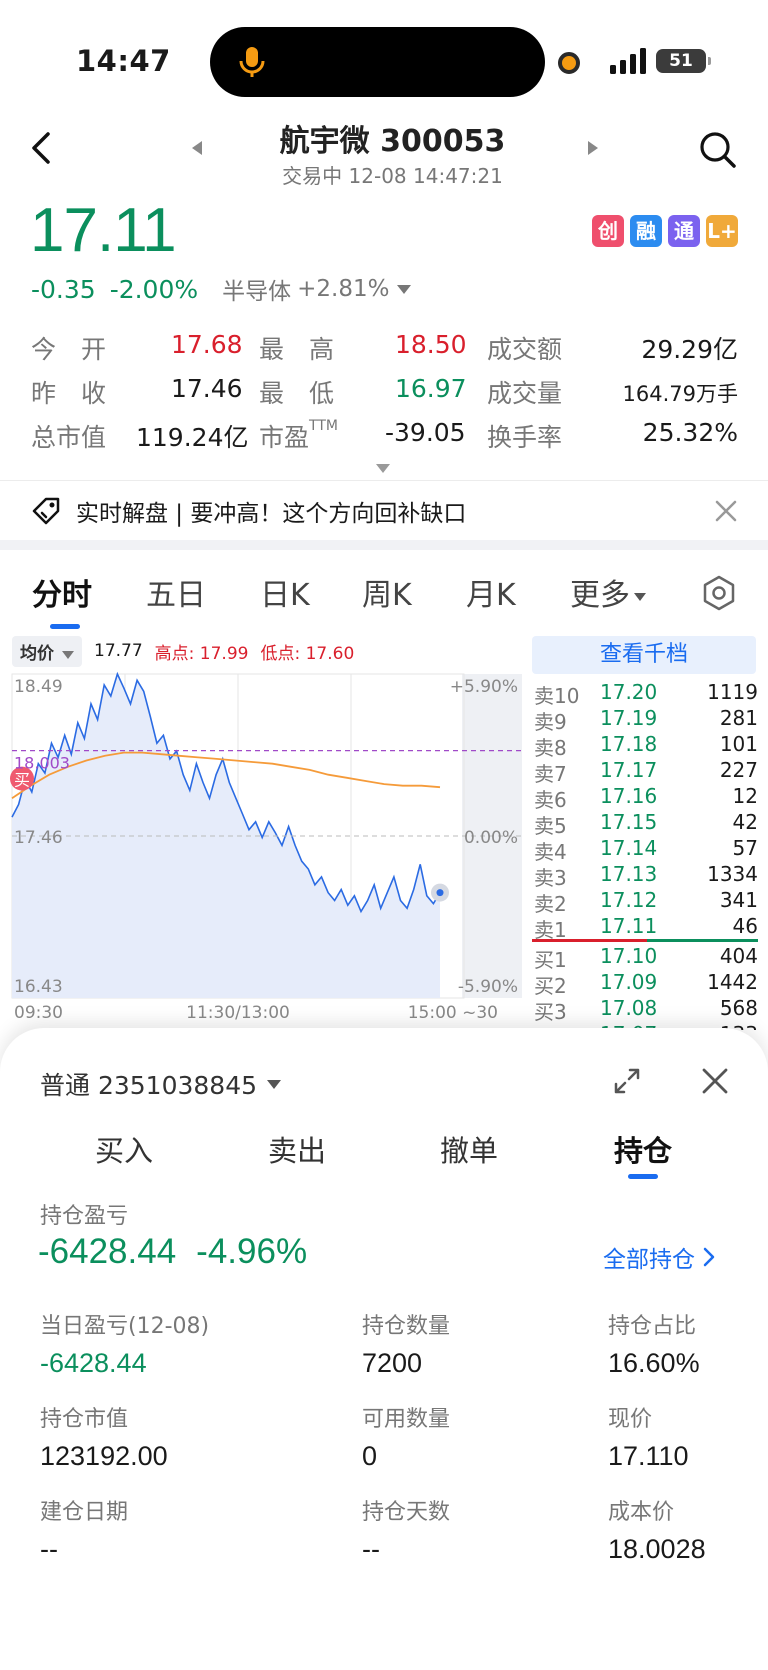 This screenshot has height=1670, width=768. Describe the element at coordinates (652, 1326) in the screenshot. I see `position-cell-label: 持仓占比` at that location.